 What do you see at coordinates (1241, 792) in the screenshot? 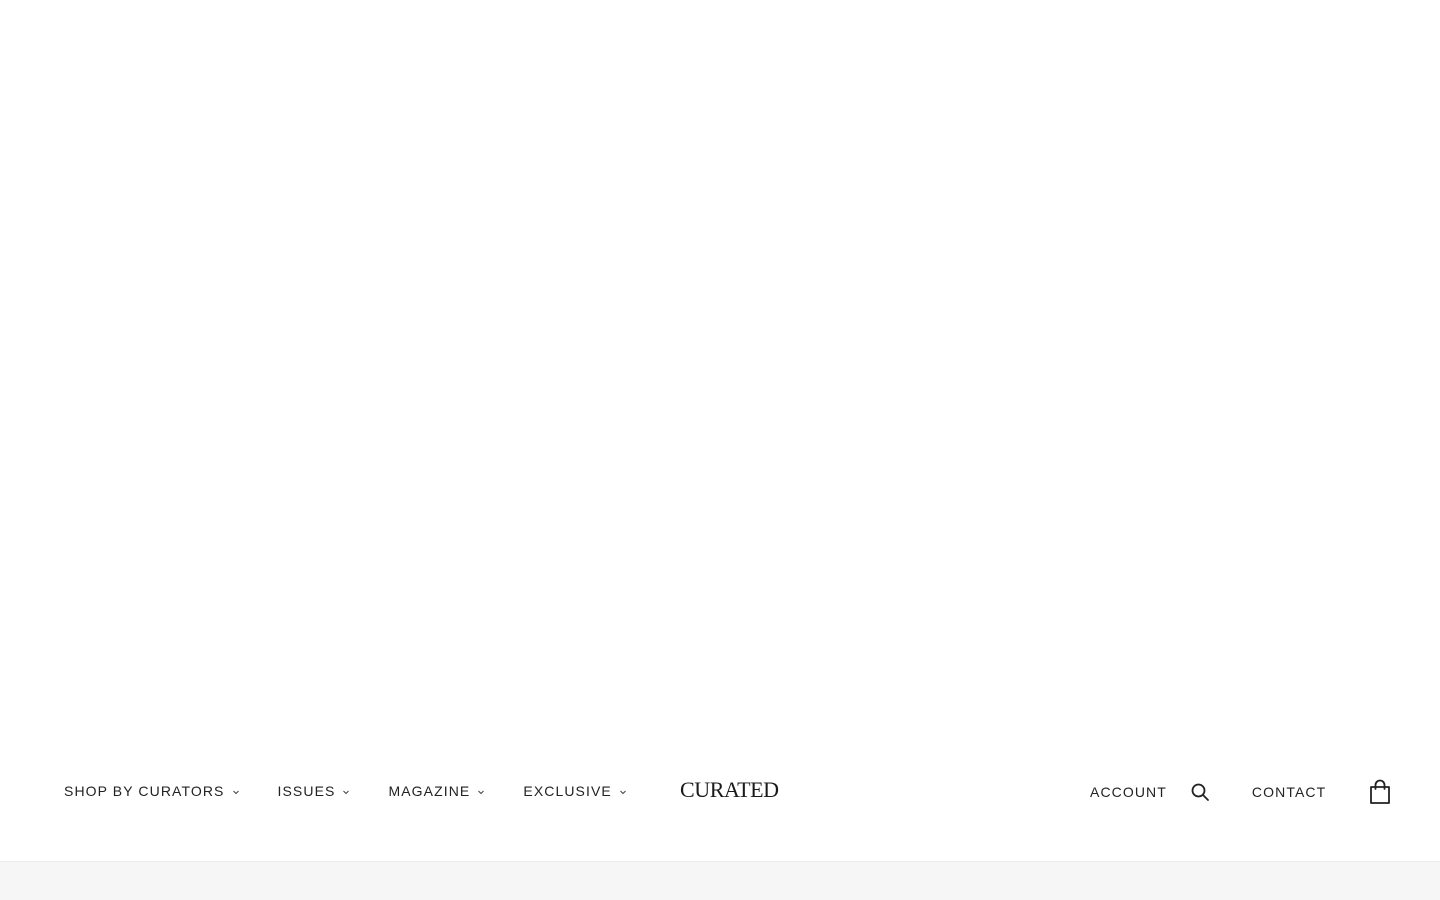
I see `header-actions: ACCOUNT CONTACT` at bounding box center [1241, 792].